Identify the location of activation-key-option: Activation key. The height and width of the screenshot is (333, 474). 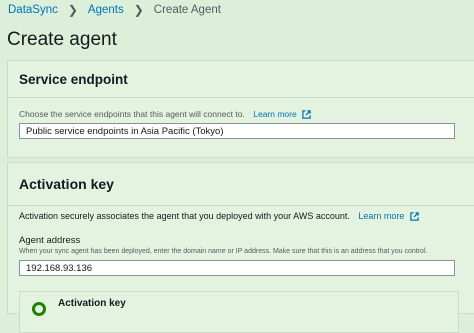
(239, 312).